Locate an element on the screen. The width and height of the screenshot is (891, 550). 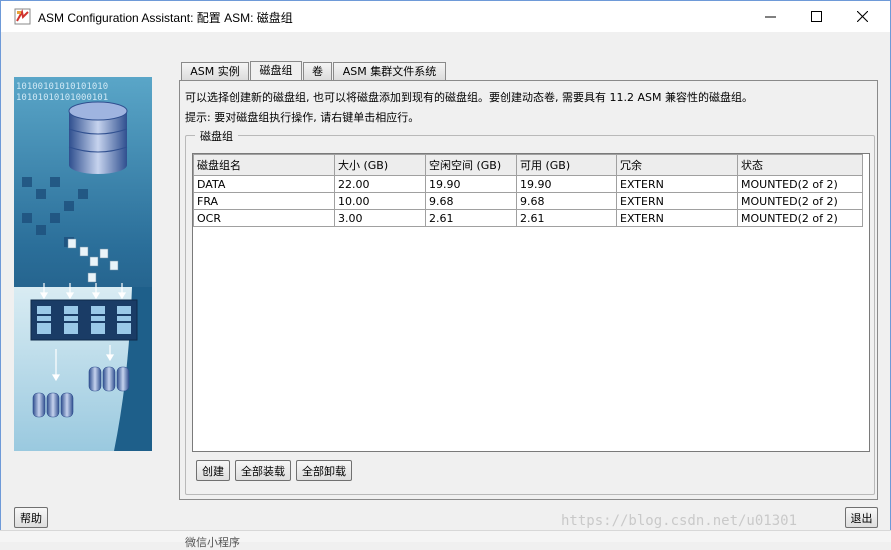
watermark-text: https://blog.csdn.net/u01301 is located at coordinates (679, 521).